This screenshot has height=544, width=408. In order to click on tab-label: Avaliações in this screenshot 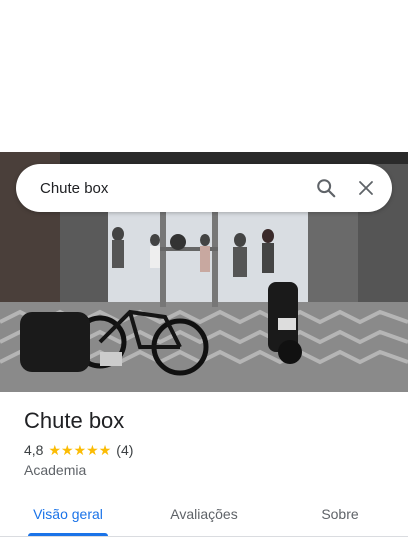, I will do `click(204, 514)`.